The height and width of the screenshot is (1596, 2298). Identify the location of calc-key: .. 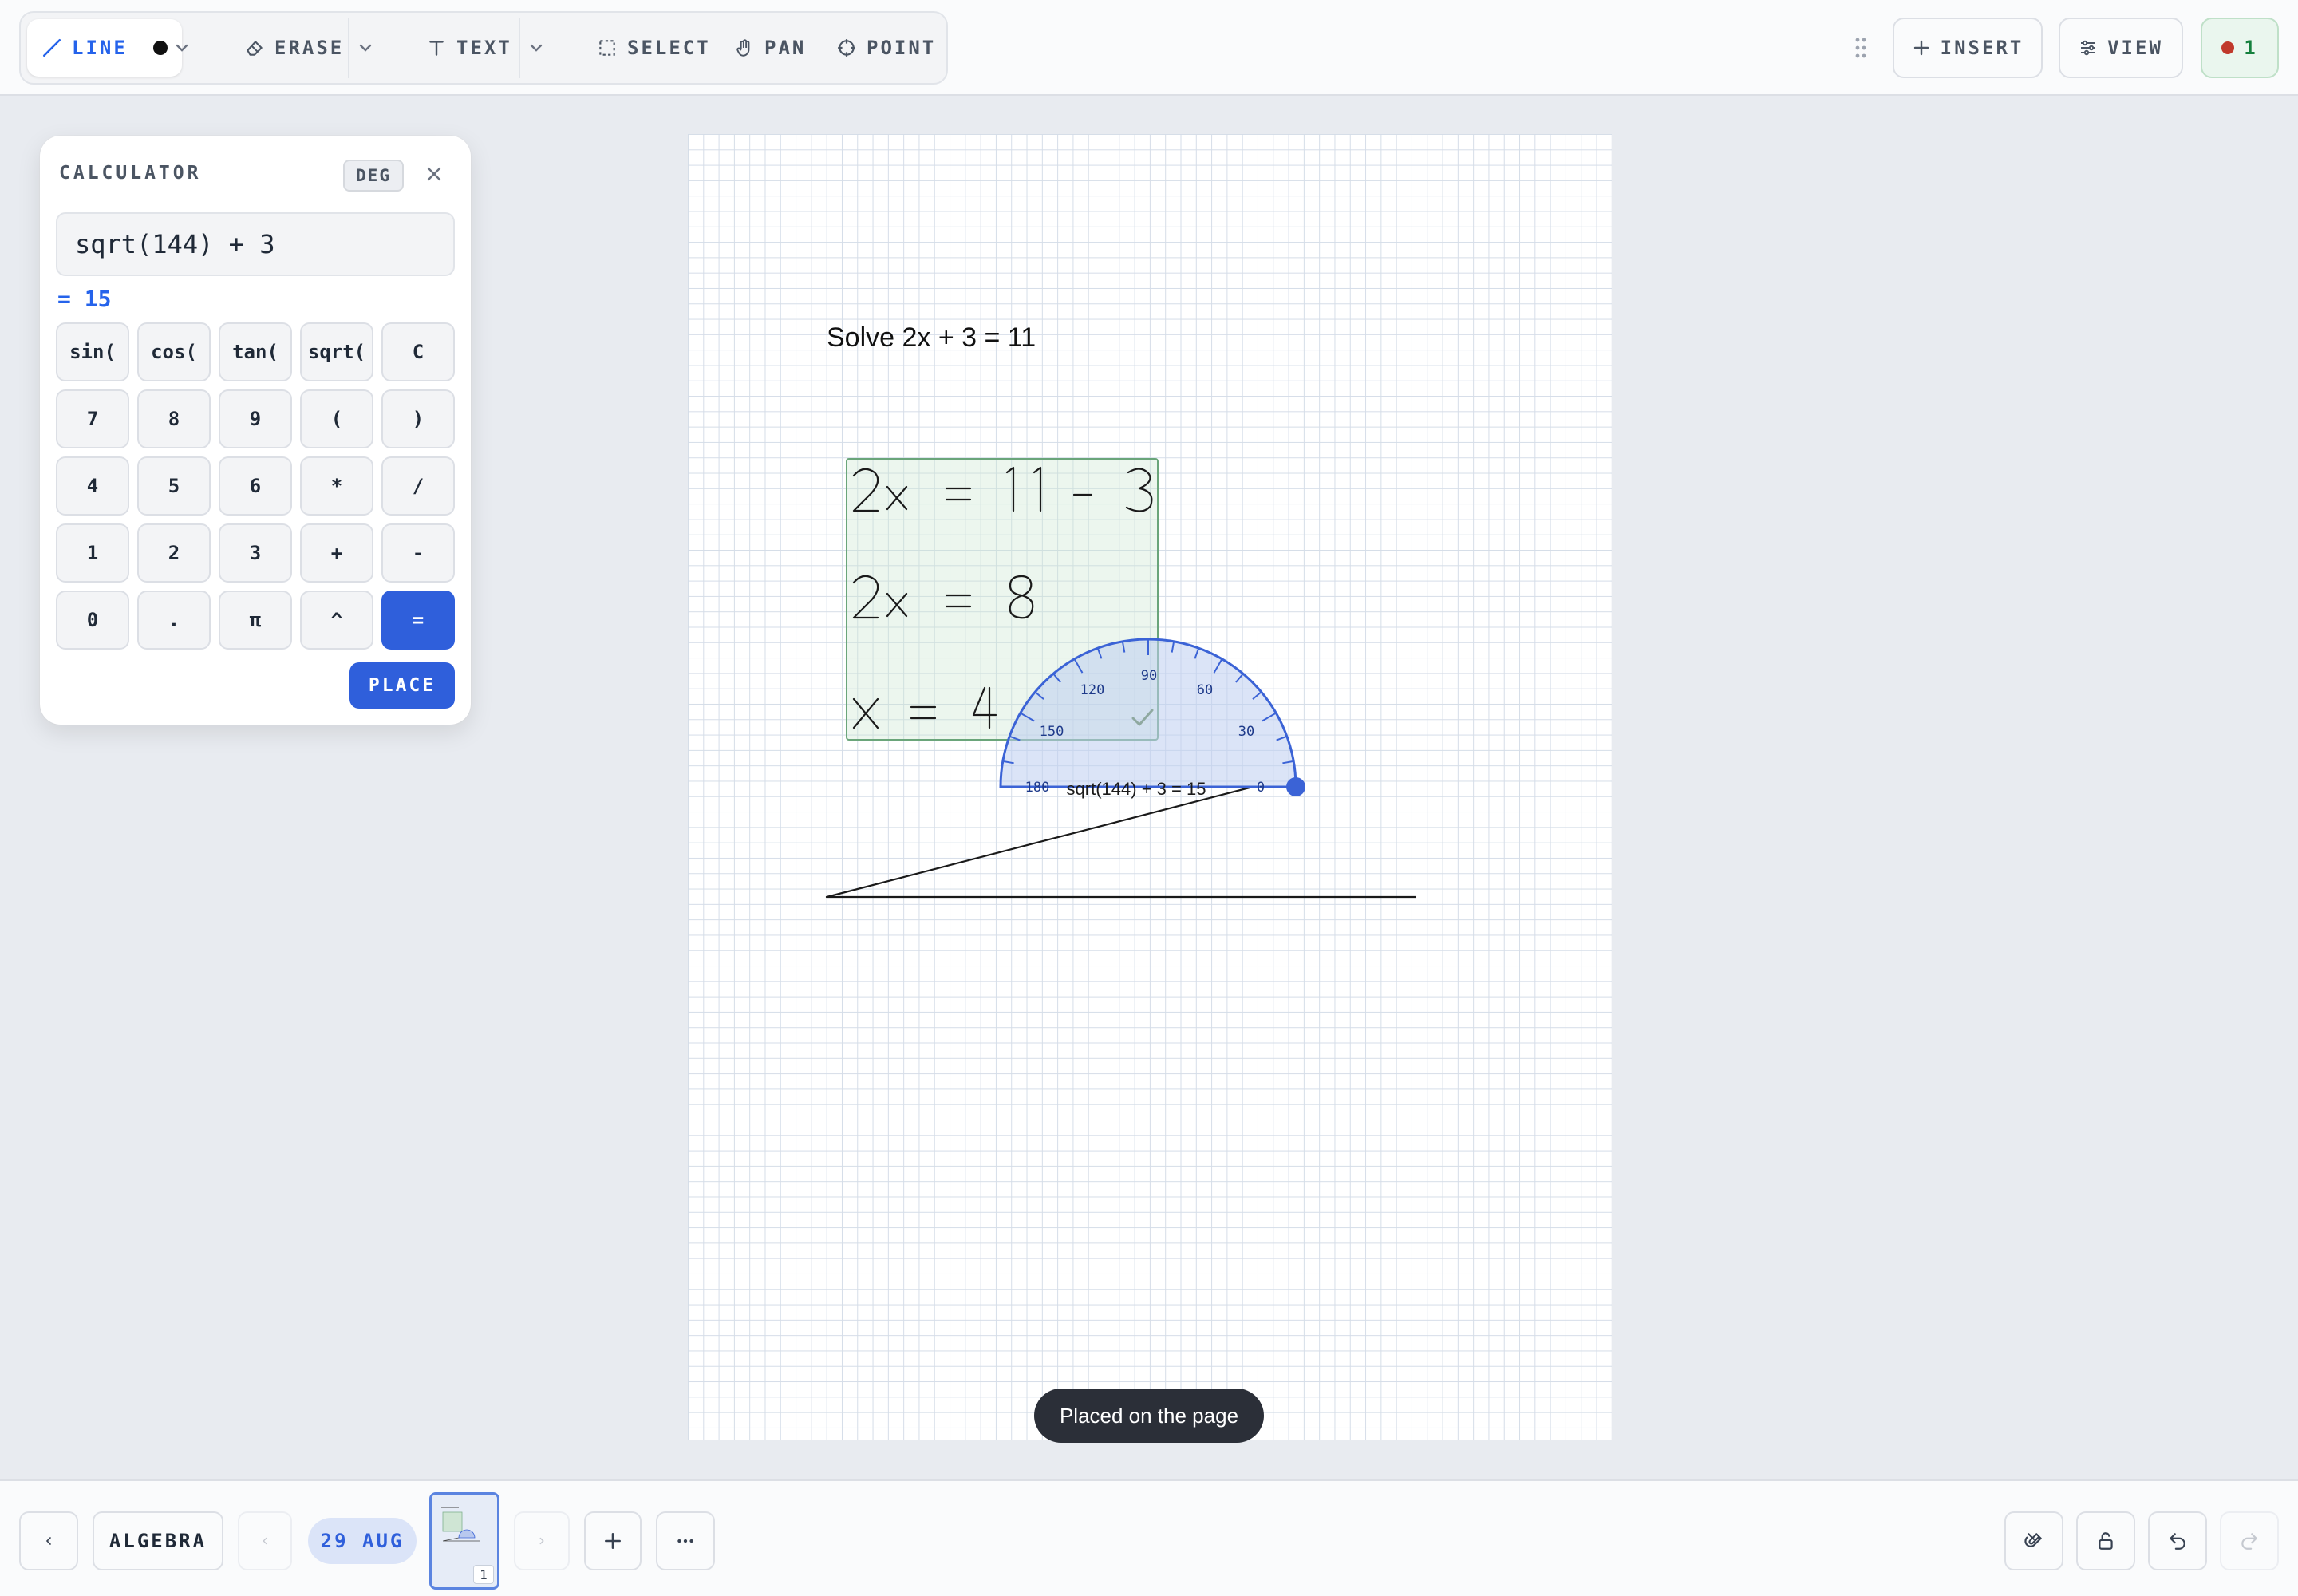
(174, 620).